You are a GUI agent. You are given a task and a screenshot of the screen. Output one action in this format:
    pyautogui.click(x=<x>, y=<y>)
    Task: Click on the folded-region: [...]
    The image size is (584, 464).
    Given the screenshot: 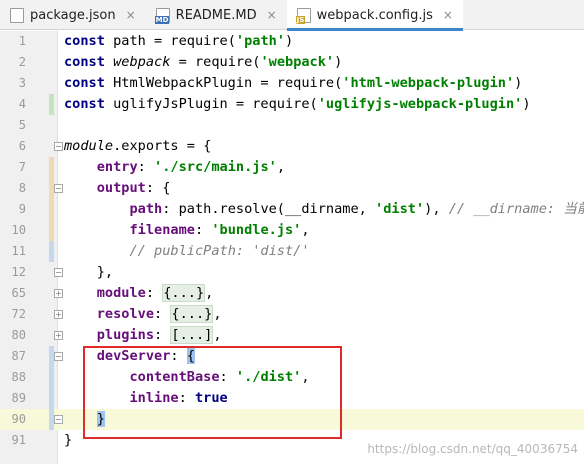 What is the action you would take?
    pyautogui.click(x=192, y=335)
    